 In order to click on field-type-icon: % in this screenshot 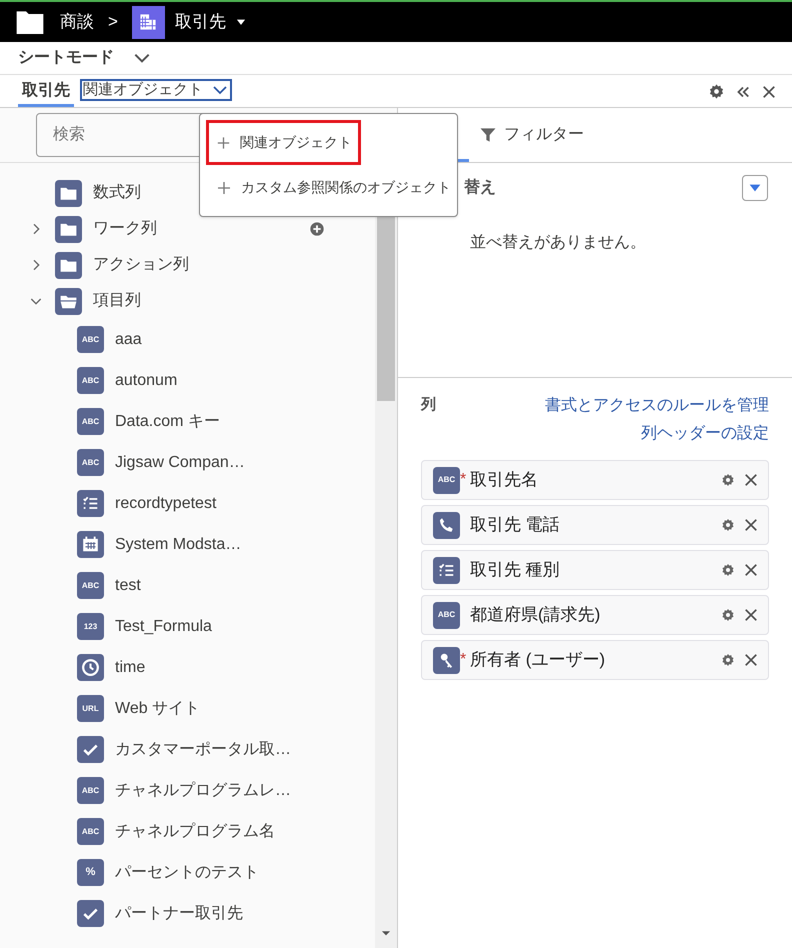, I will do `click(90, 872)`.